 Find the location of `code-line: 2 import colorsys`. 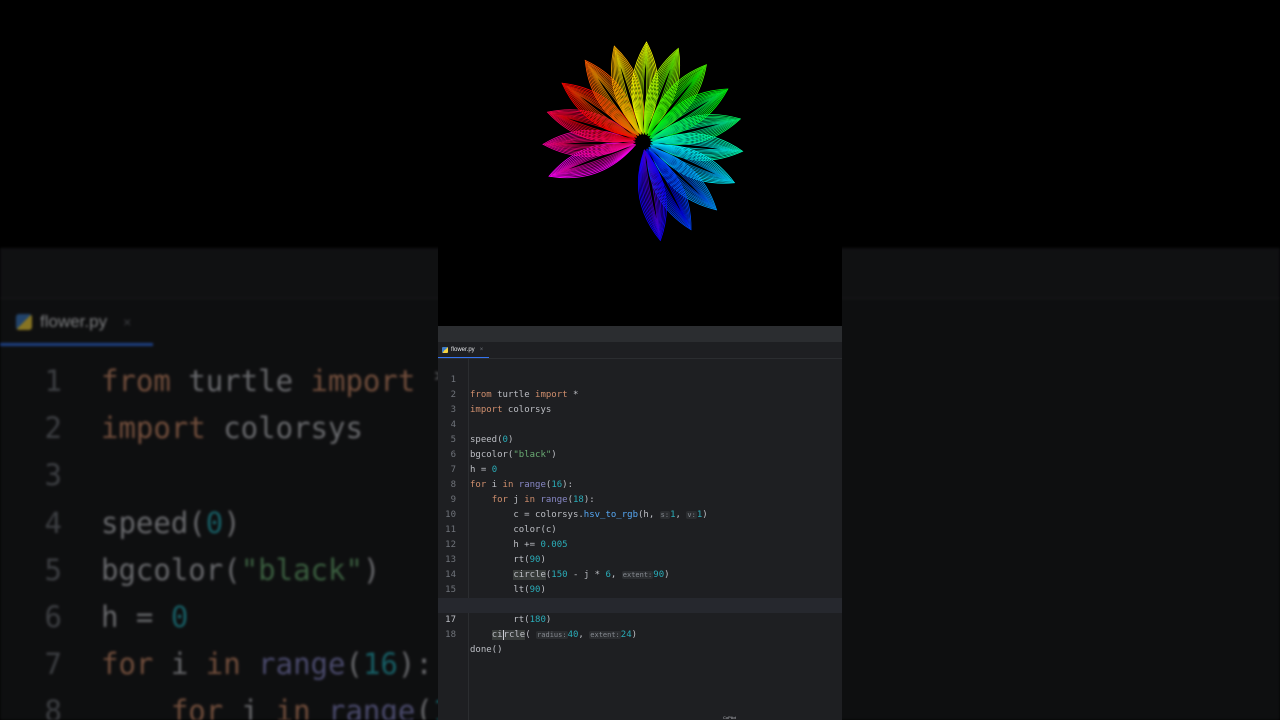

code-line: 2 import colorsys is located at coordinates (640, 394).